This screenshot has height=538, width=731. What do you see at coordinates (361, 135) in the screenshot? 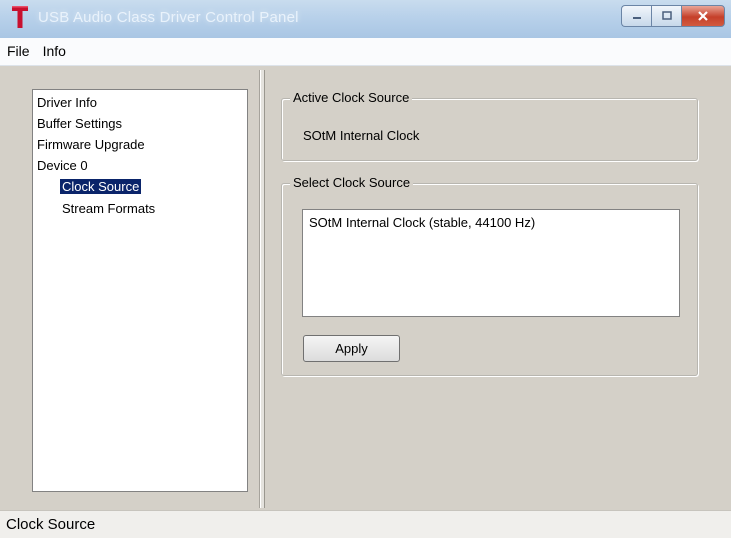
I see `active-clock-value: SOtM Internal Clock` at bounding box center [361, 135].